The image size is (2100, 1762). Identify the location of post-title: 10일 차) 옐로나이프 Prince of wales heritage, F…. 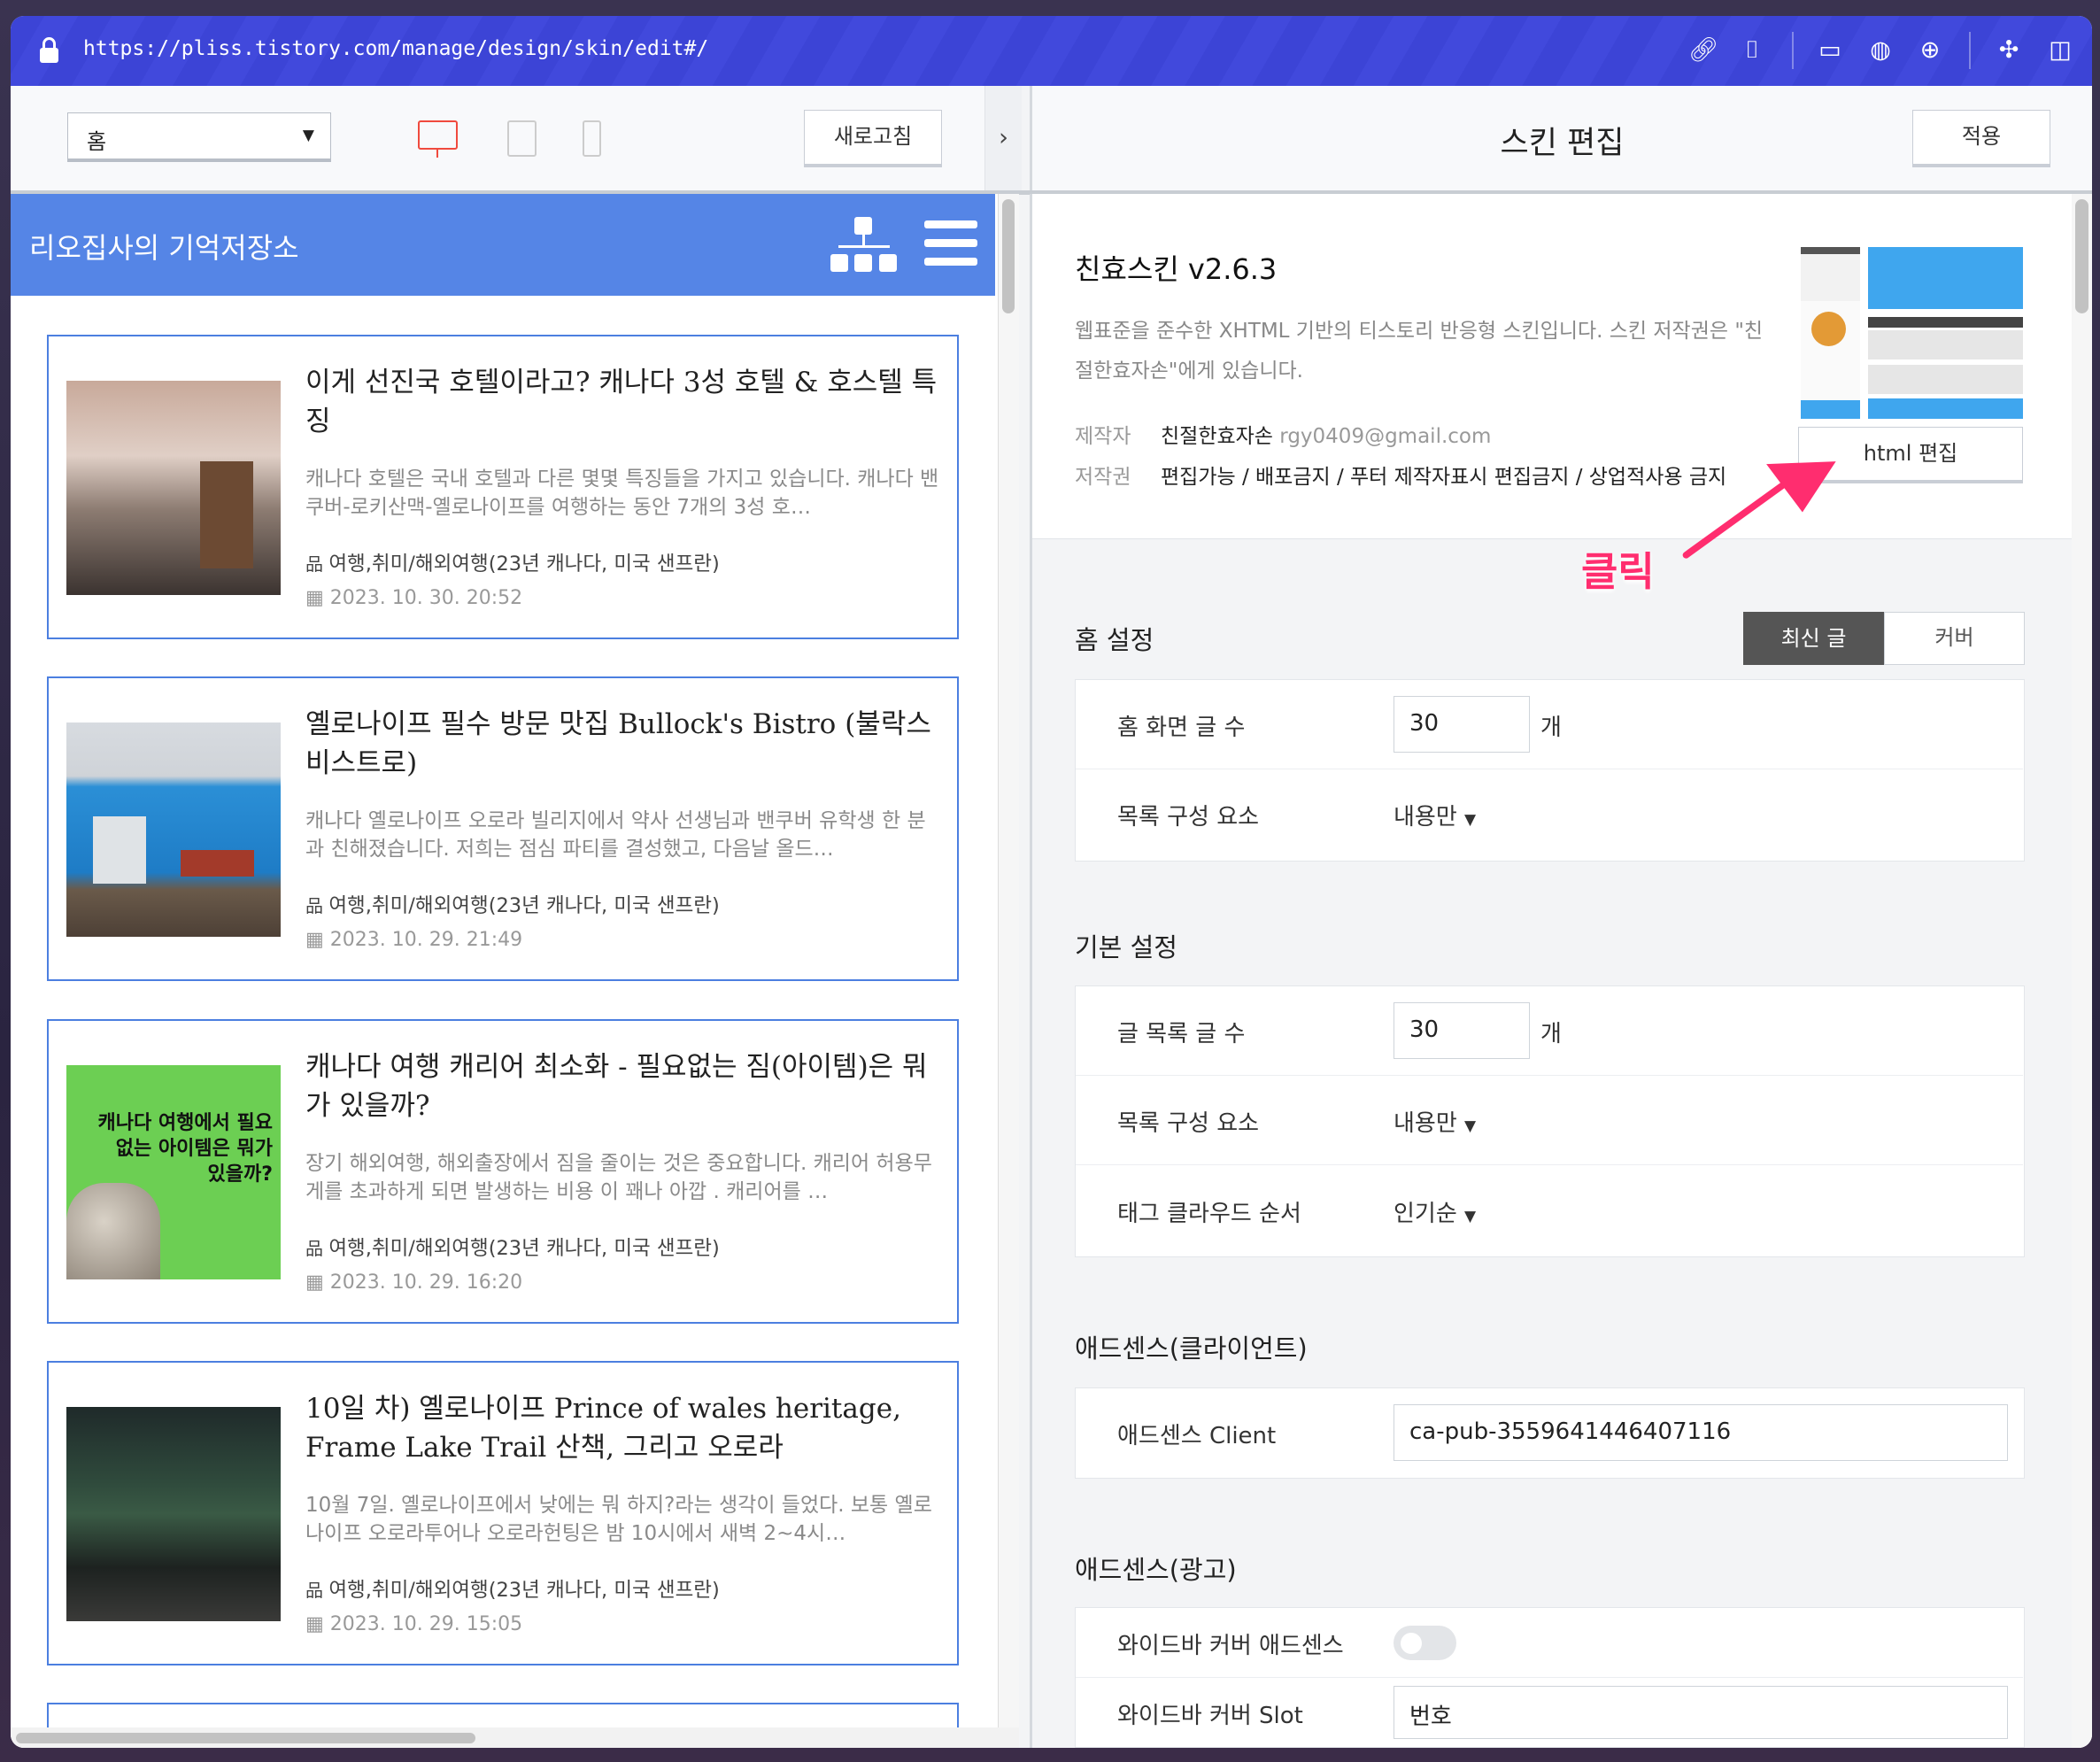
(627, 1428).